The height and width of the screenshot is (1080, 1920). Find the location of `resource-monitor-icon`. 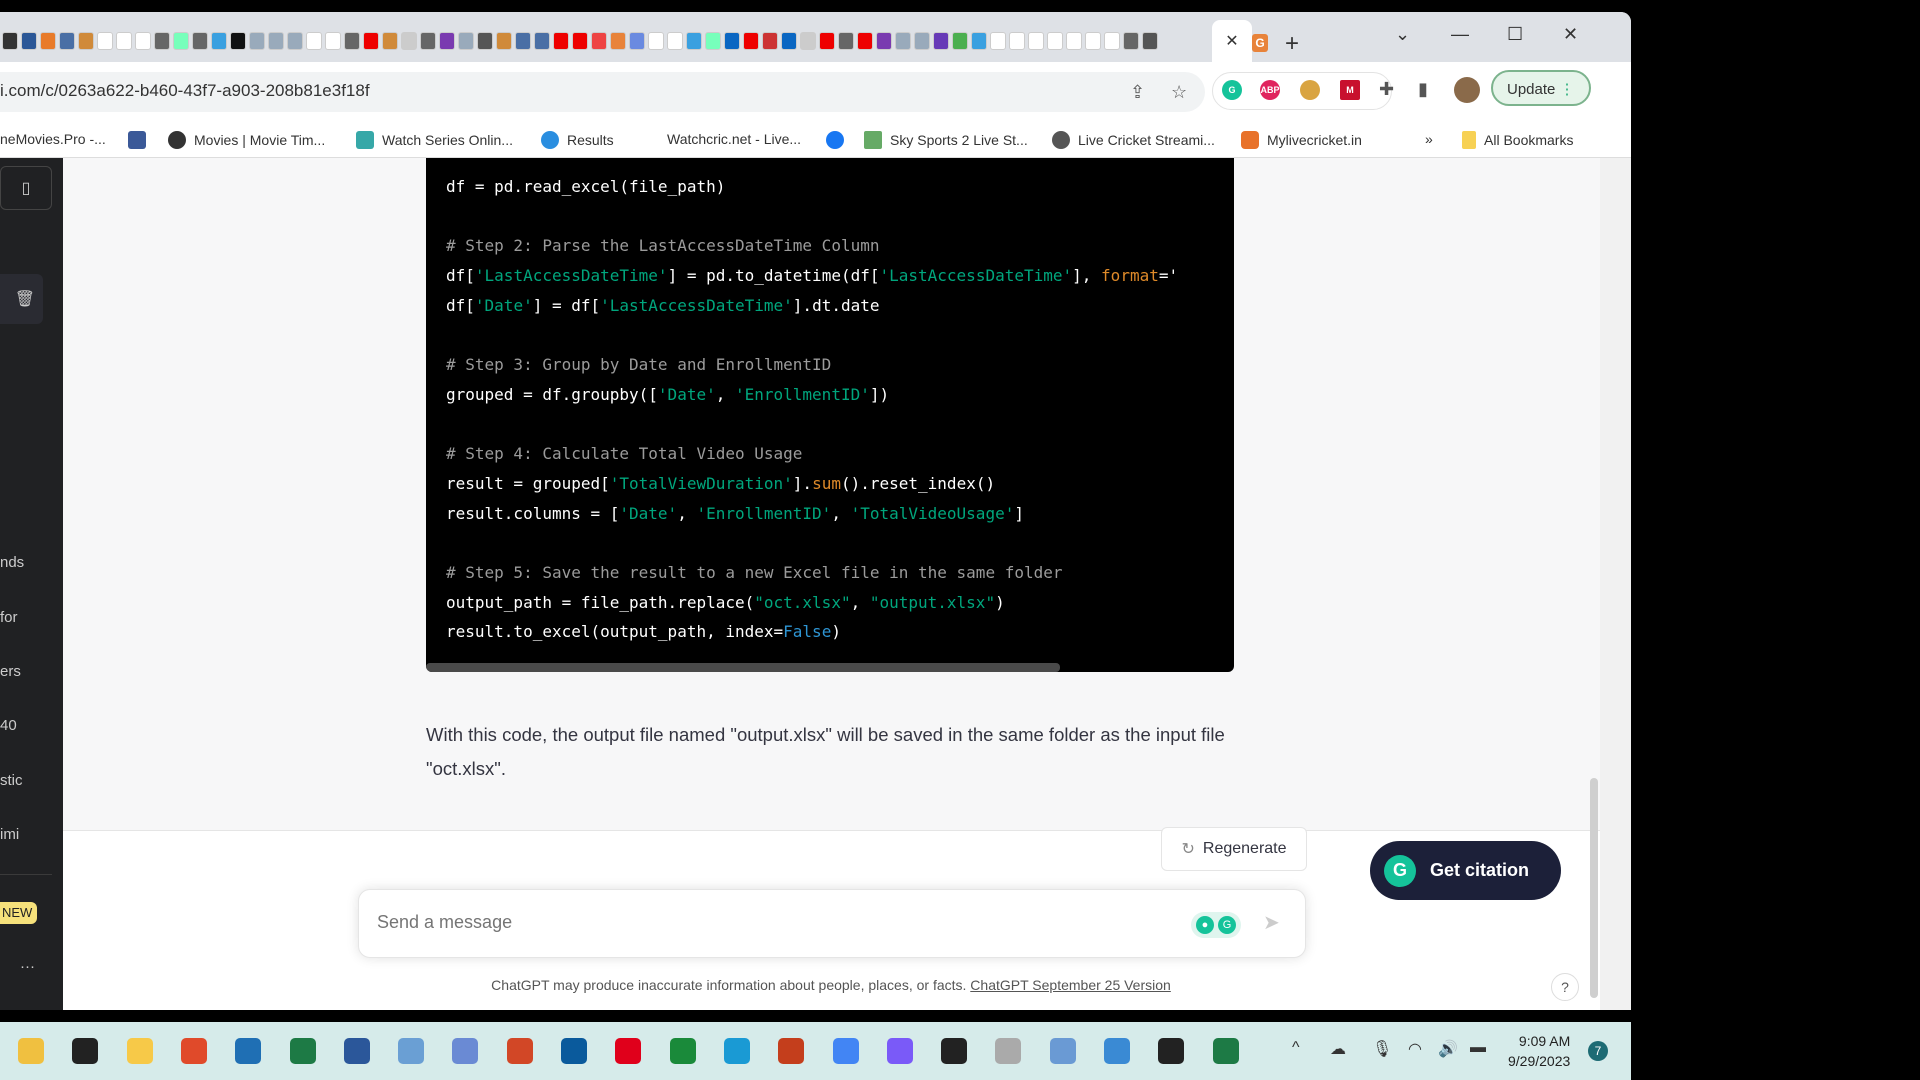

resource-monitor-icon is located at coordinates (1062, 1051).